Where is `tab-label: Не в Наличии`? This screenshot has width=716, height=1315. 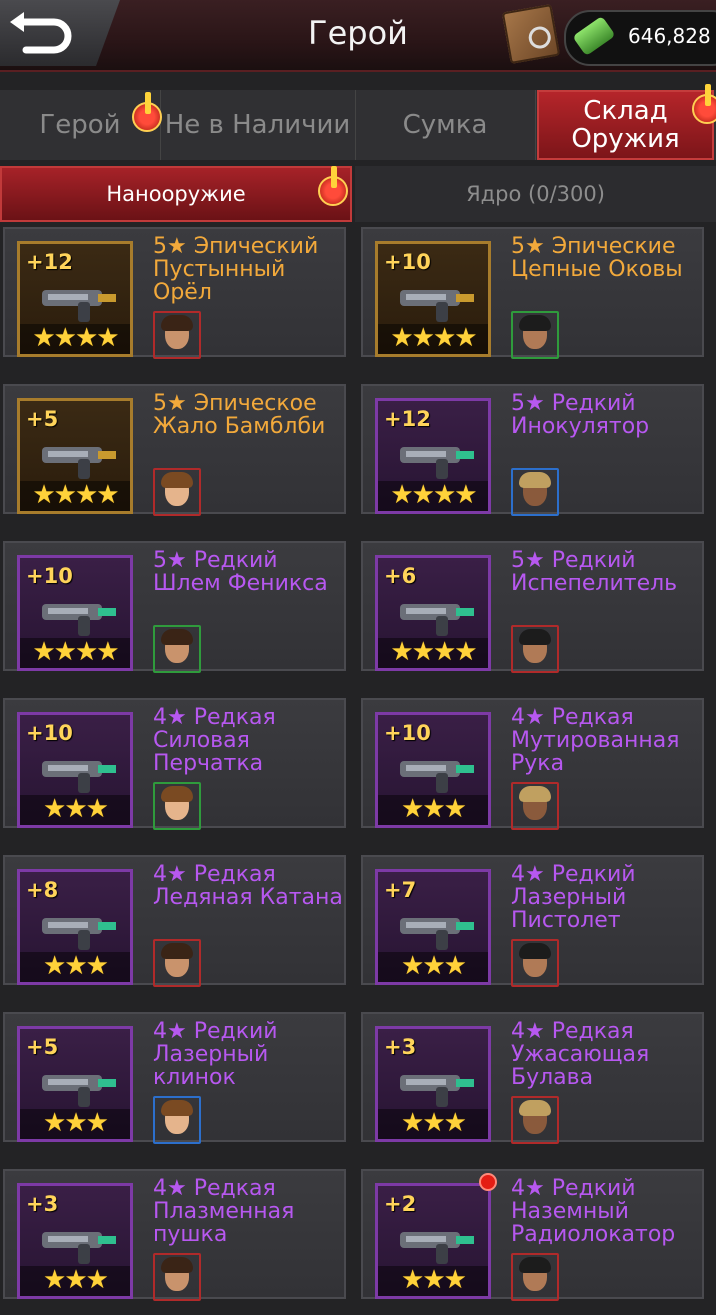
tab-label: Не в Наличии is located at coordinates (257, 125).